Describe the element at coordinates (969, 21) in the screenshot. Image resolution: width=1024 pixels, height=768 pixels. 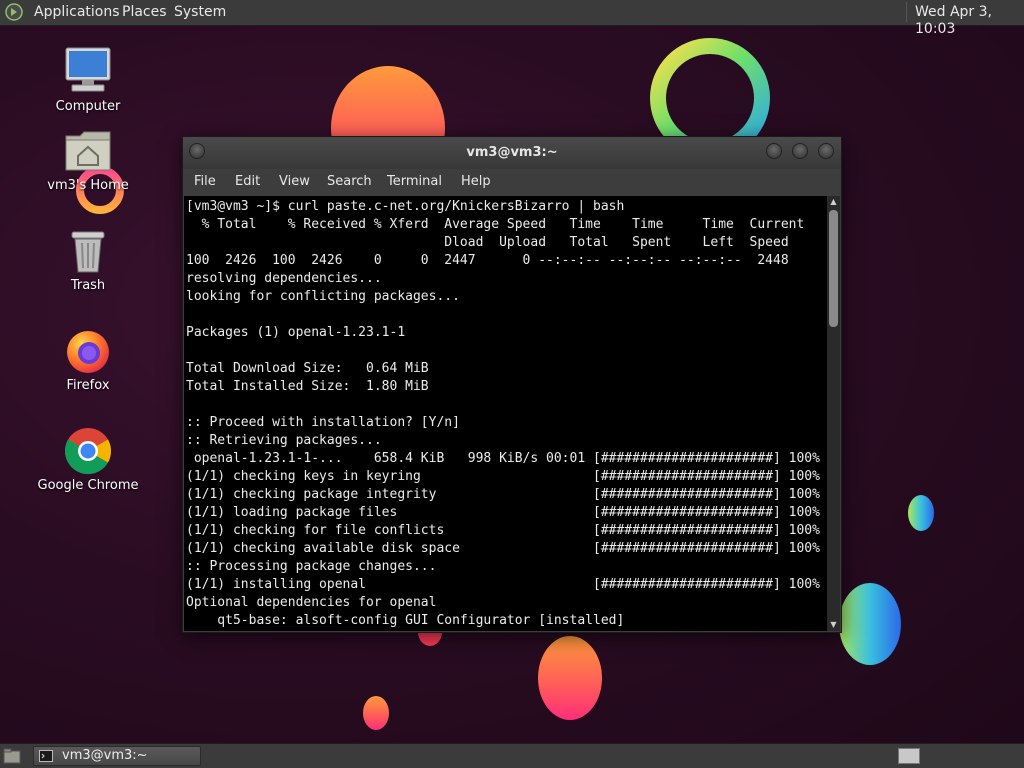
I see `clock: Wed Apr 3, 10:03` at that location.